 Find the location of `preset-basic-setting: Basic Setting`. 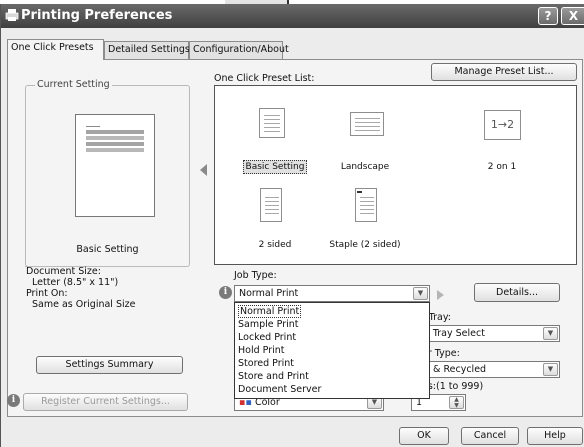

preset-basic-setting: Basic Setting is located at coordinates (275, 136).